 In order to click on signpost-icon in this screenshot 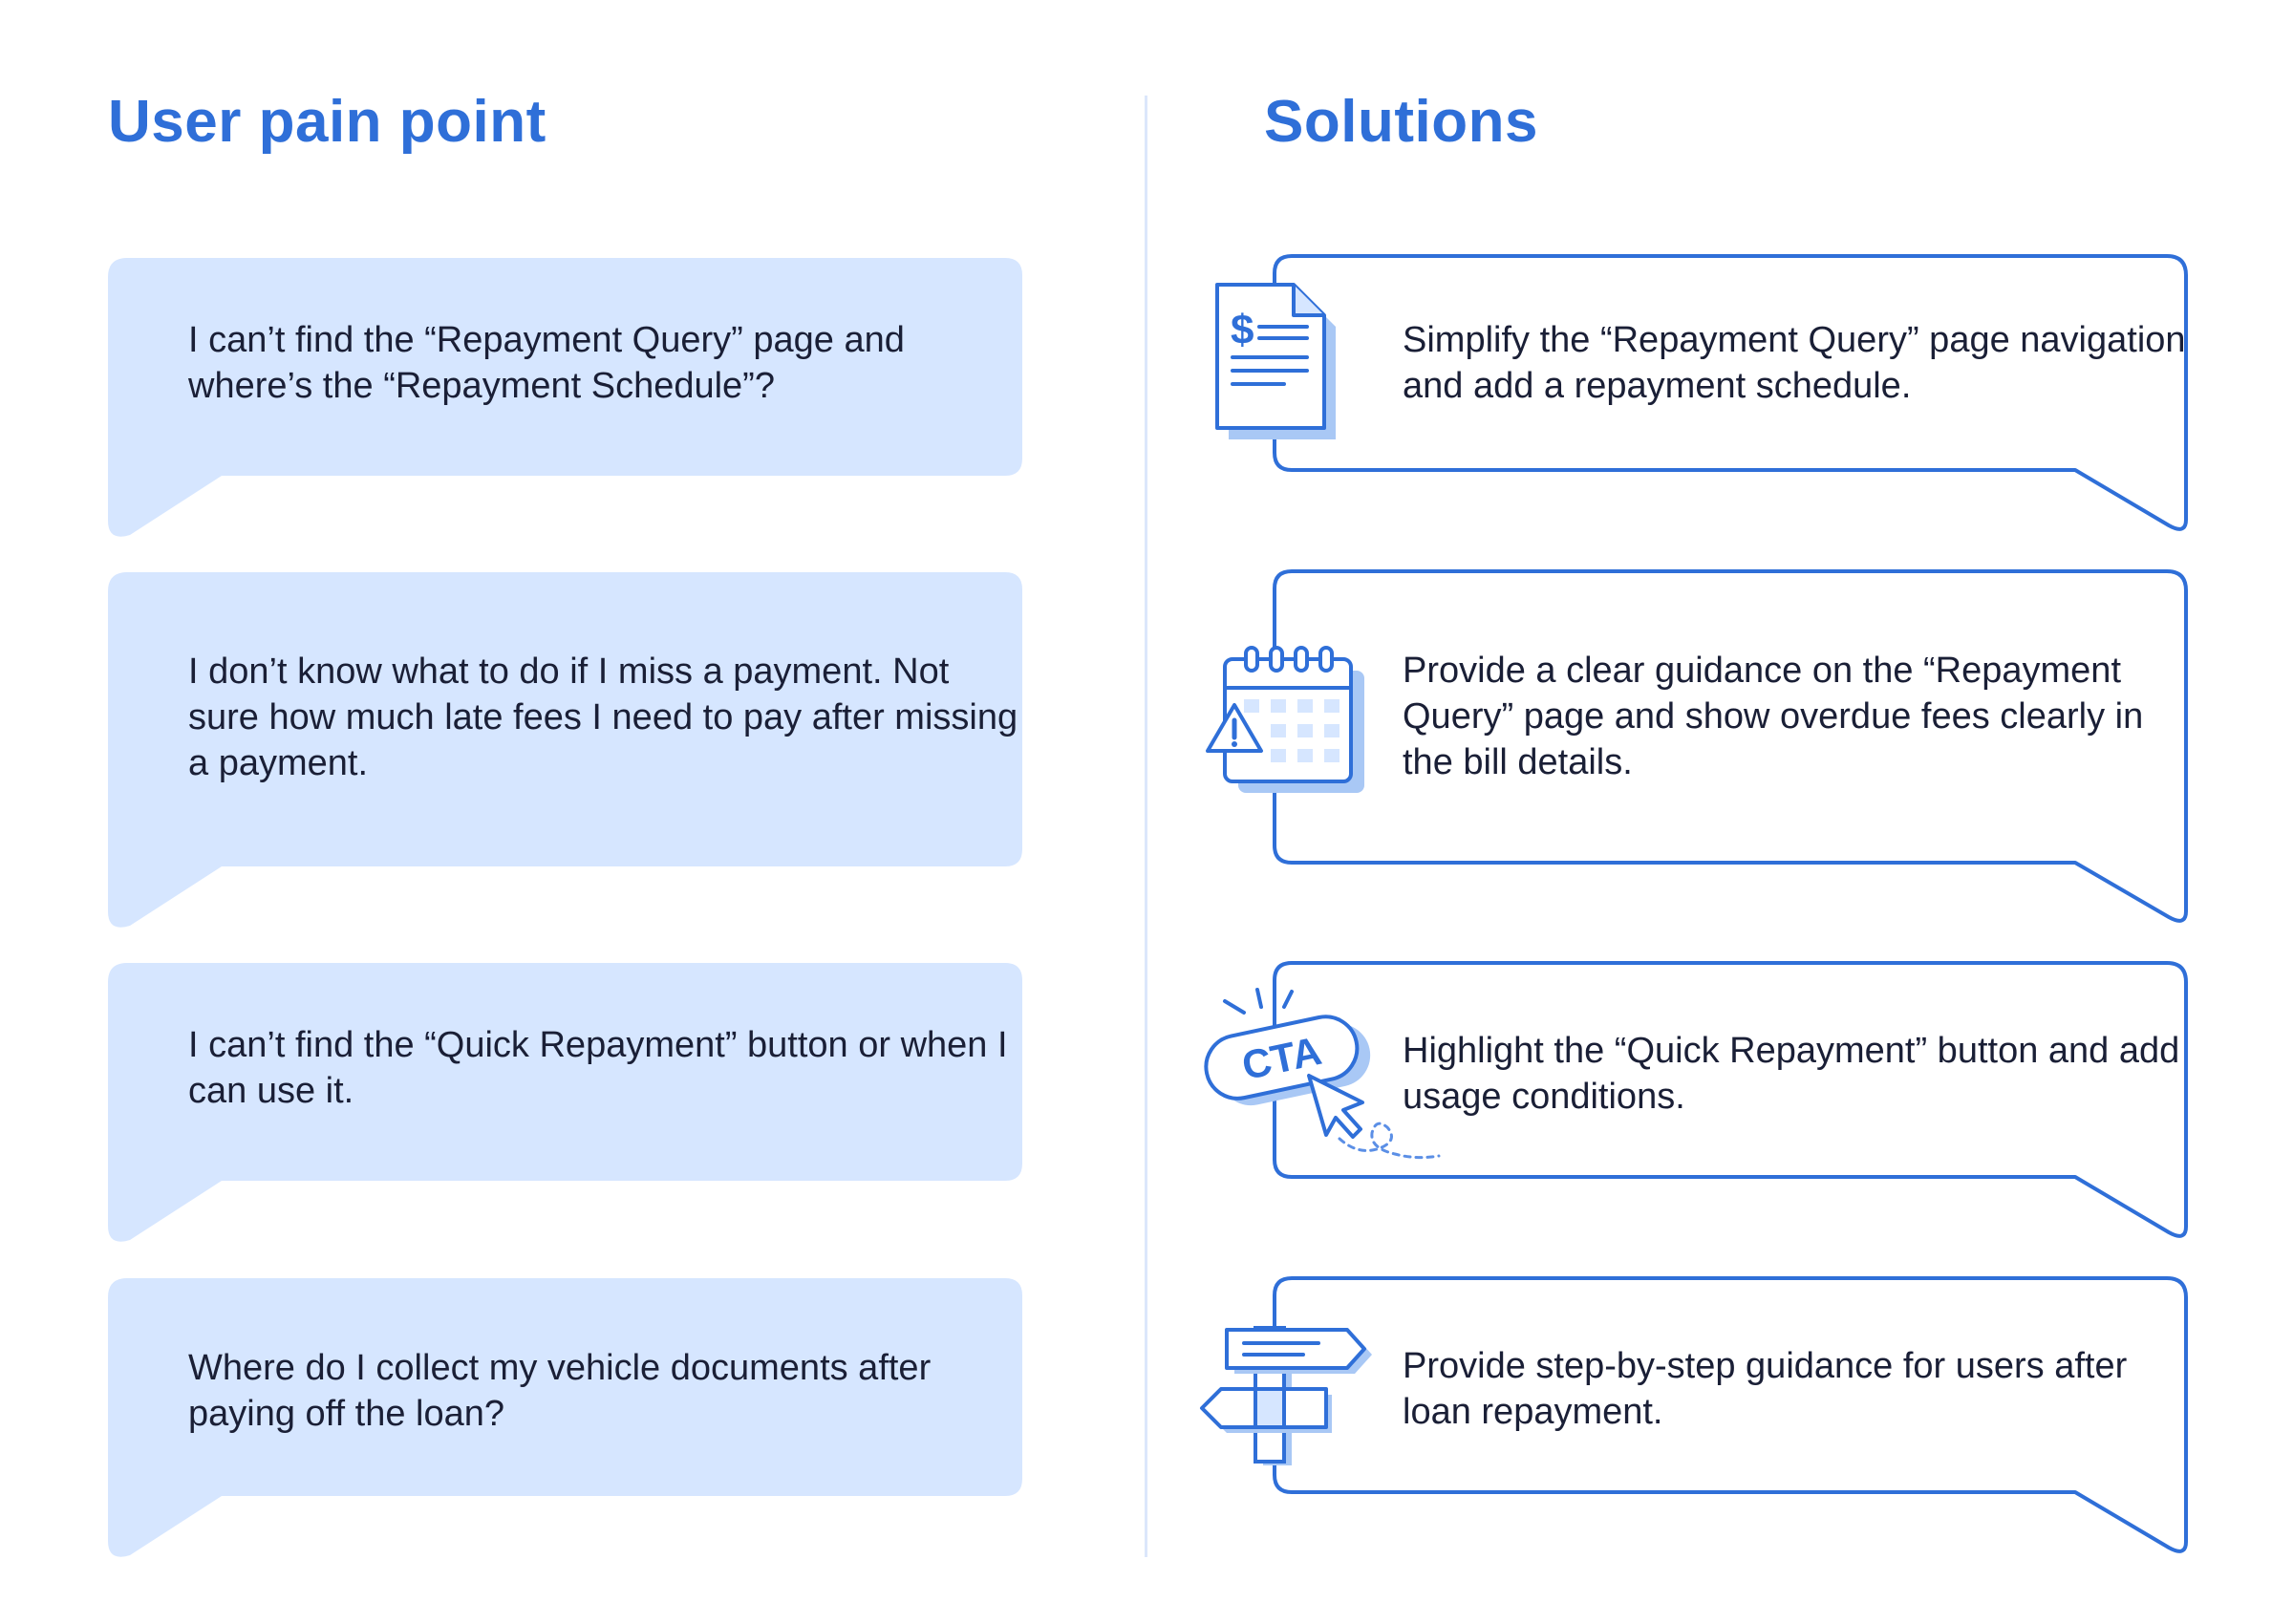, I will do `click(1286, 1395)`.